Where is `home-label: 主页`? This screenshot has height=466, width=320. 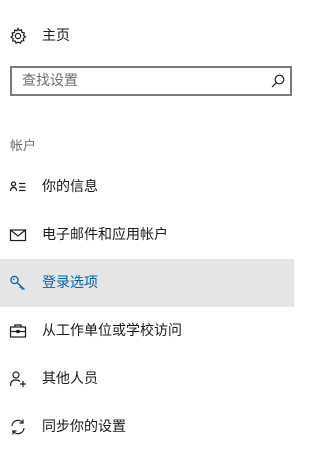 home-label: 主页 is located at coordinates (56, 36).